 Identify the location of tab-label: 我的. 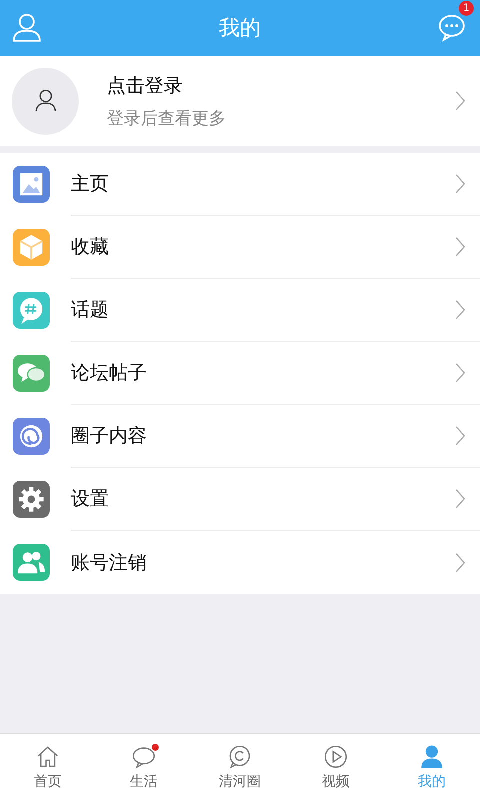
(432, 781).